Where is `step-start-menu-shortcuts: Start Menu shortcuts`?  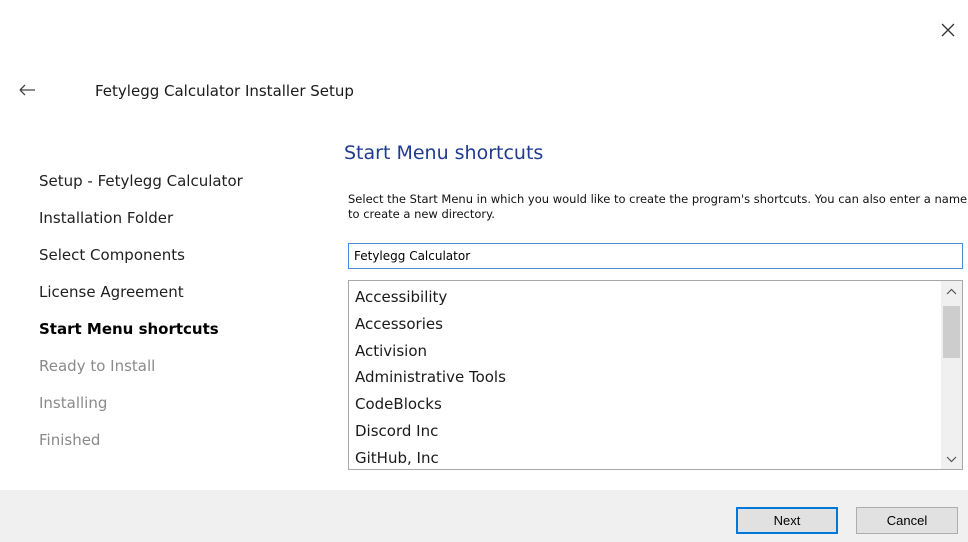
step-start-menu-shortcuts: Start Menu shortcuts is located at coordinates (129, 329).